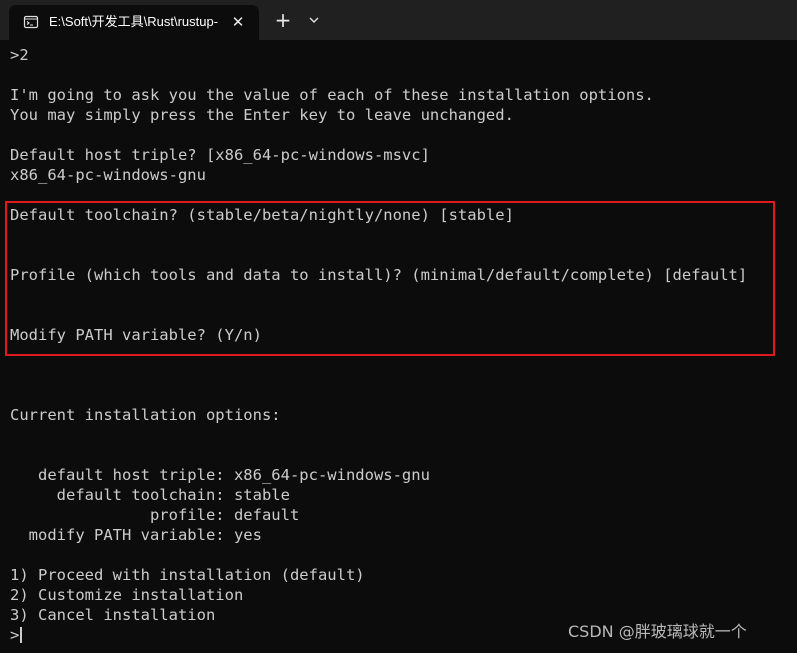  What do you see at coordinates (31, 22) in the screenshot?
I see `terminal-icon` at bounding box center [31, 22].